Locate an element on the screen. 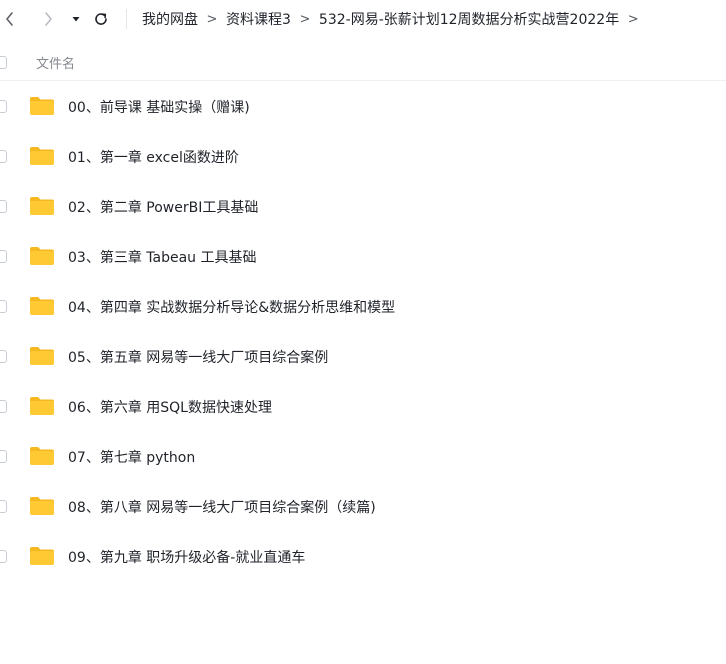  file-name: 06、第六章 用SQL数据快速处理 is located at coordinates (170, 407).